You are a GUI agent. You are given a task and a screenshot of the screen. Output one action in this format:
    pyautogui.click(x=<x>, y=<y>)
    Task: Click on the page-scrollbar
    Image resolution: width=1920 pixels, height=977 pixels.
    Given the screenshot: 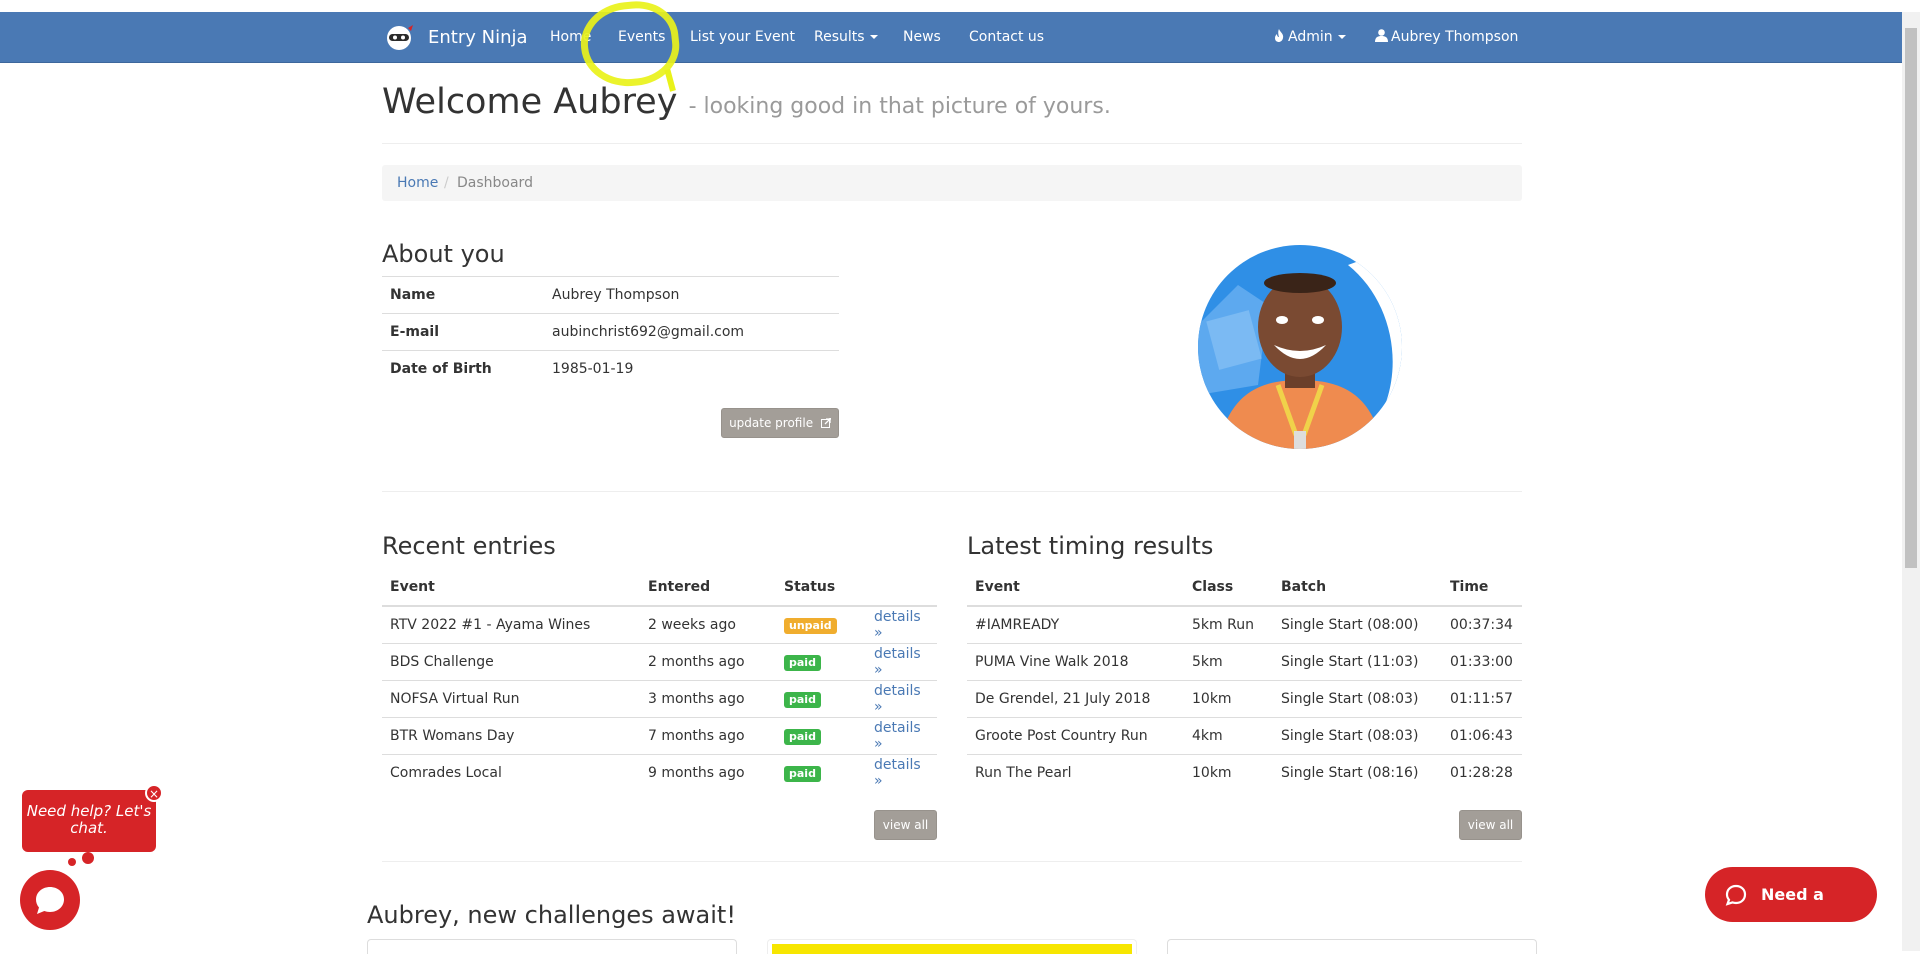 What is the action you would take?
    pyautogui.click(x=1911, y=481)
    